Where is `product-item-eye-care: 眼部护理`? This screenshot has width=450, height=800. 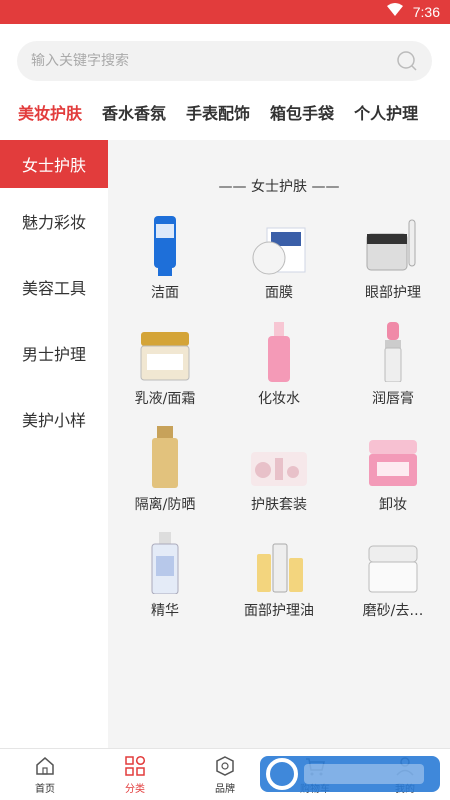 product-item-eye-care: 眼部护理 is located at coordinates (393, 265).